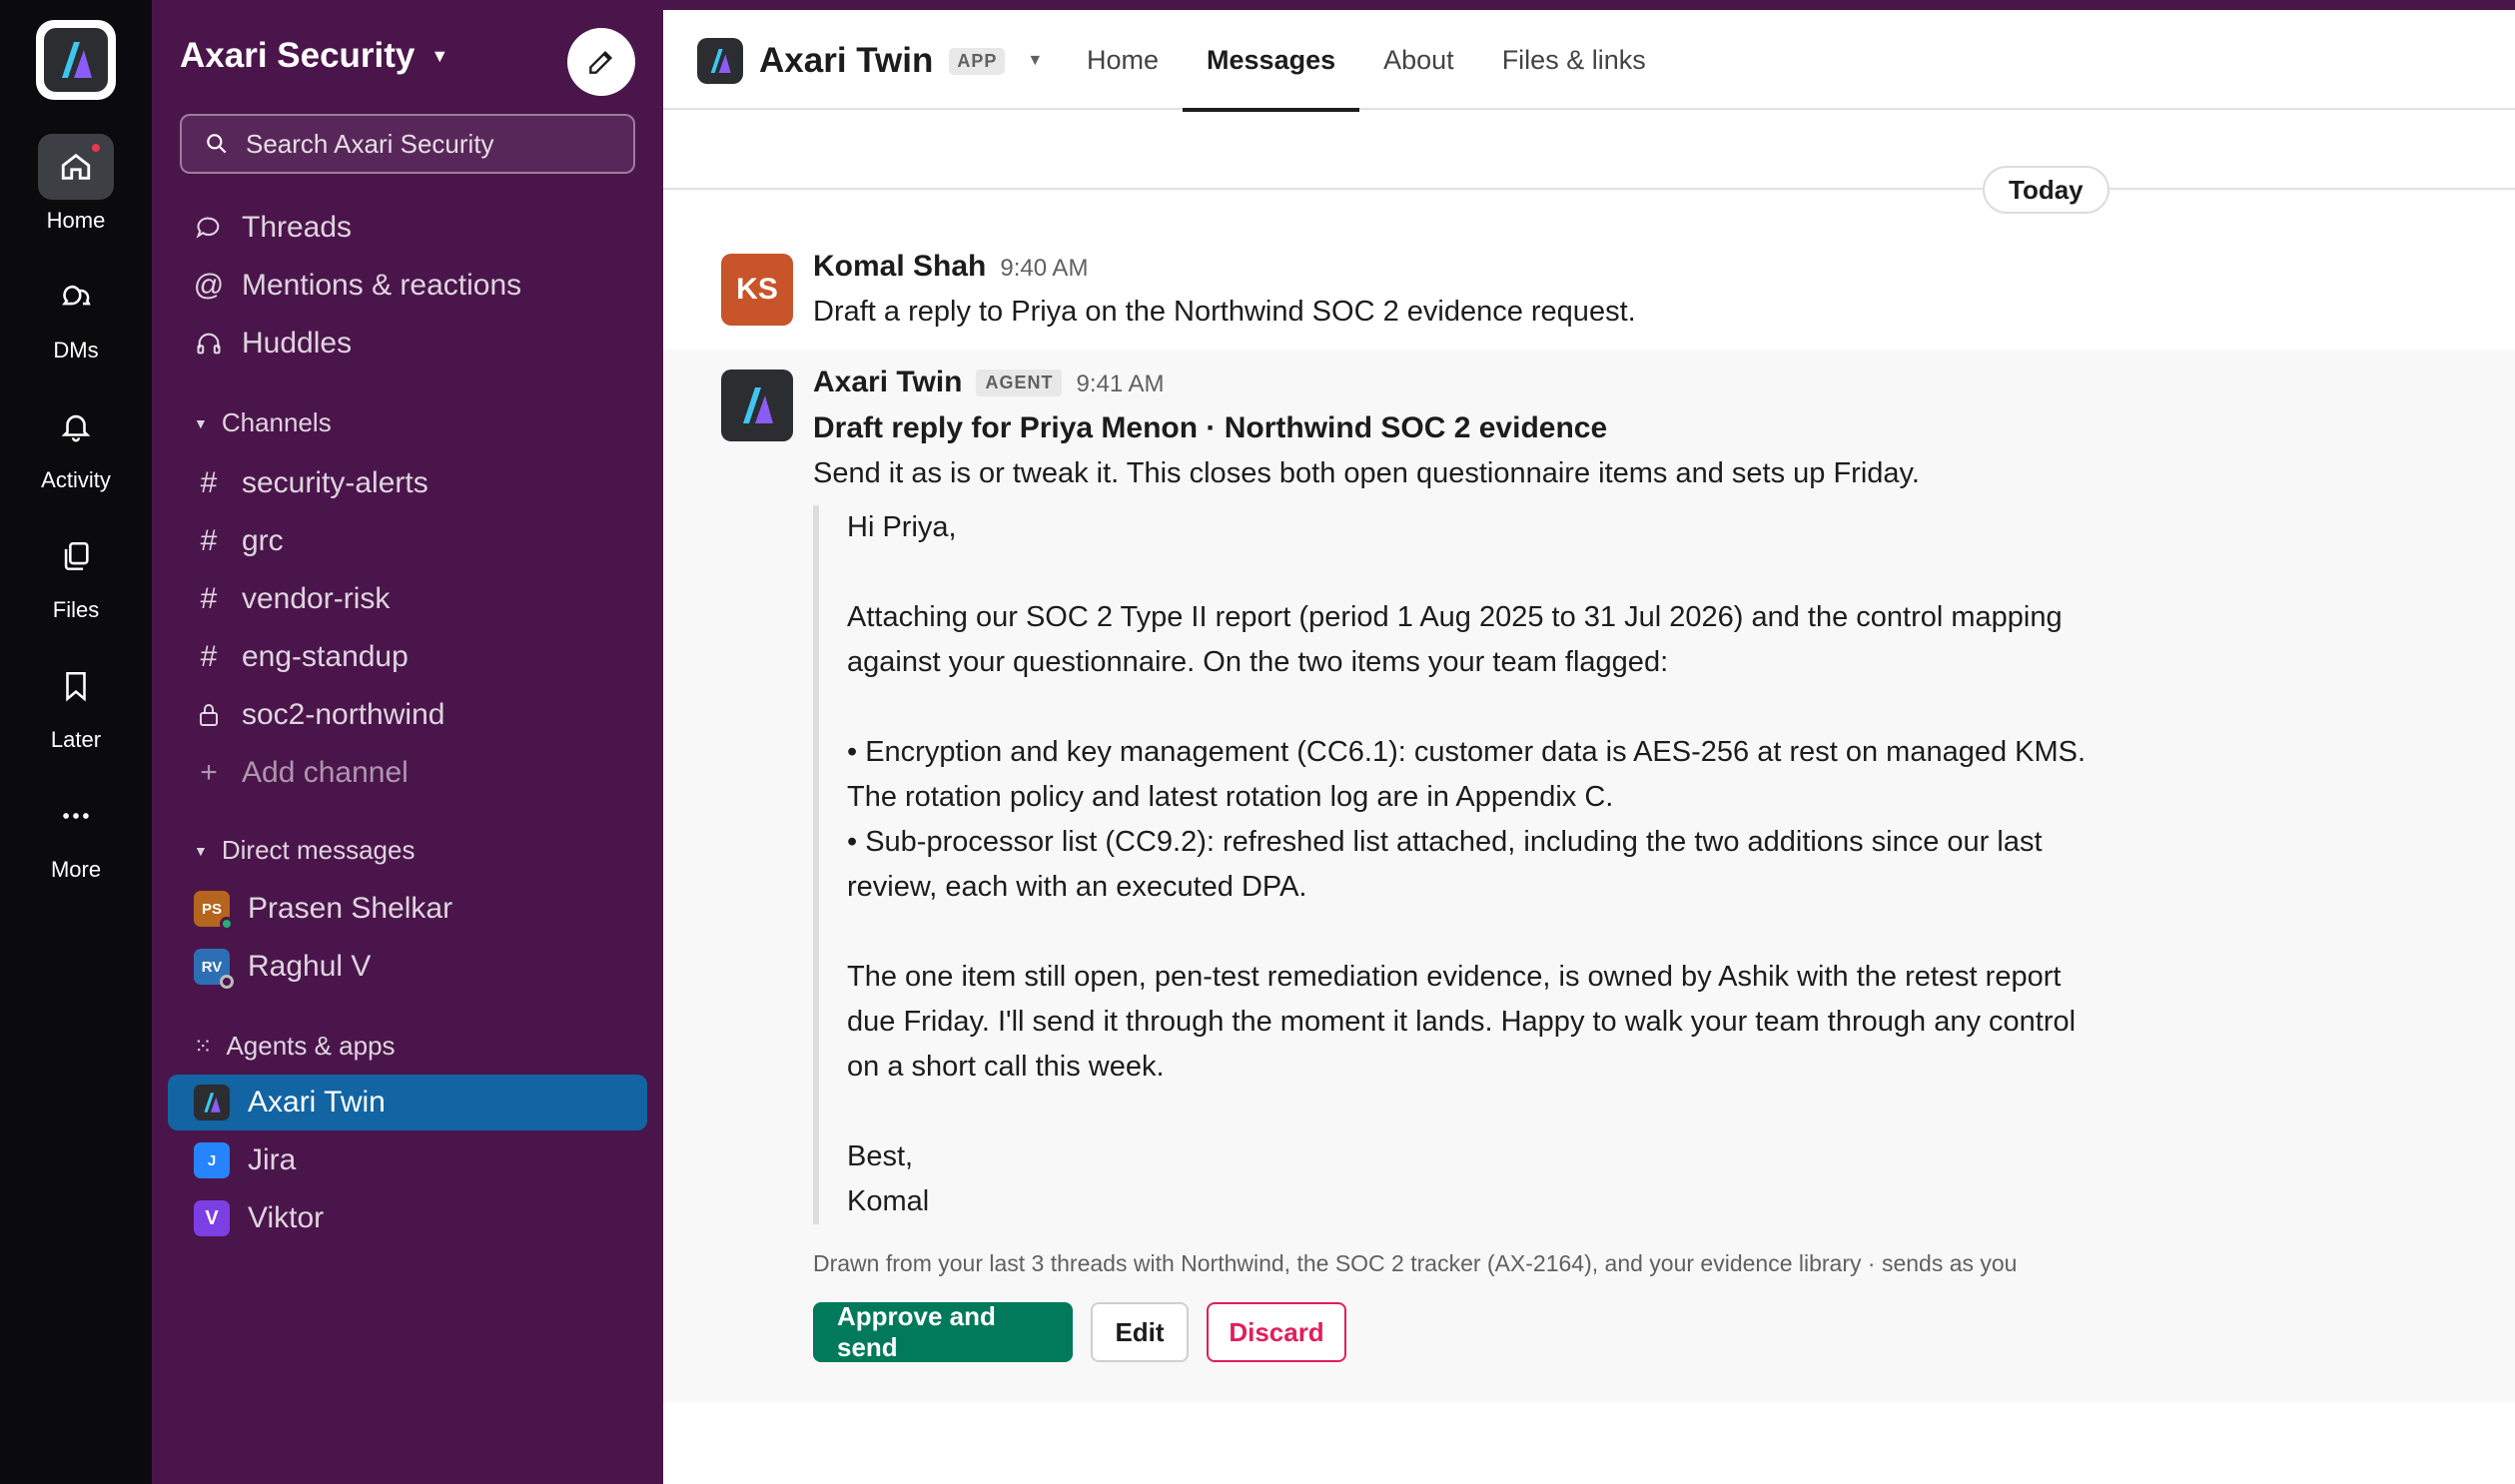 Image resolution: width=2515 pixels, height=1484 pixels. What do you see at coordinates (880, 1156) in the screenshot?
I see `draft-line: Best,` at bounding box center [880, 1156].